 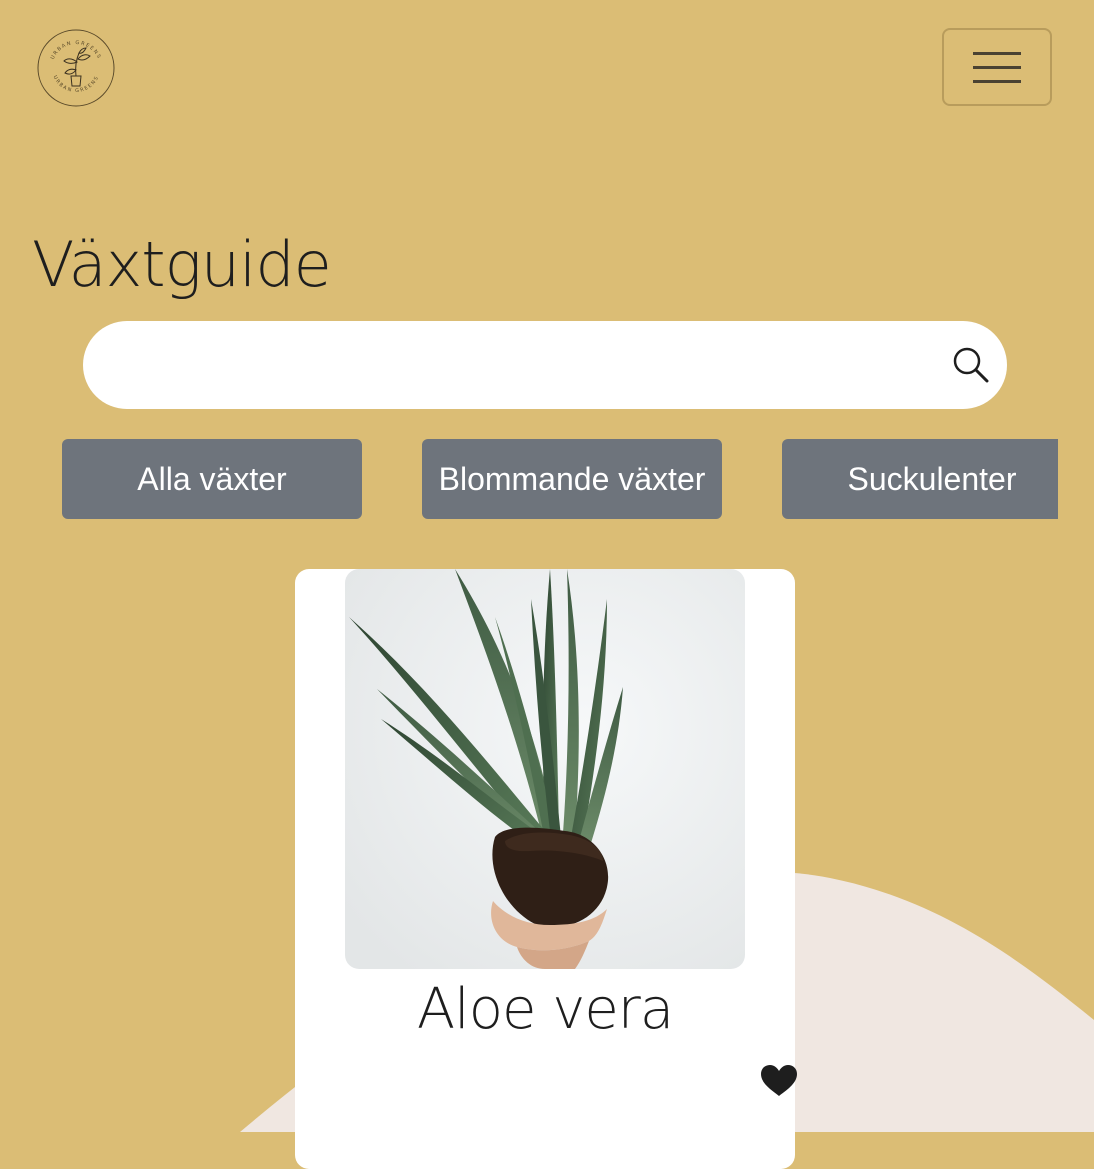 I want to click on logo-text-top: URBAN GREENS, so click(x=75, y=50).